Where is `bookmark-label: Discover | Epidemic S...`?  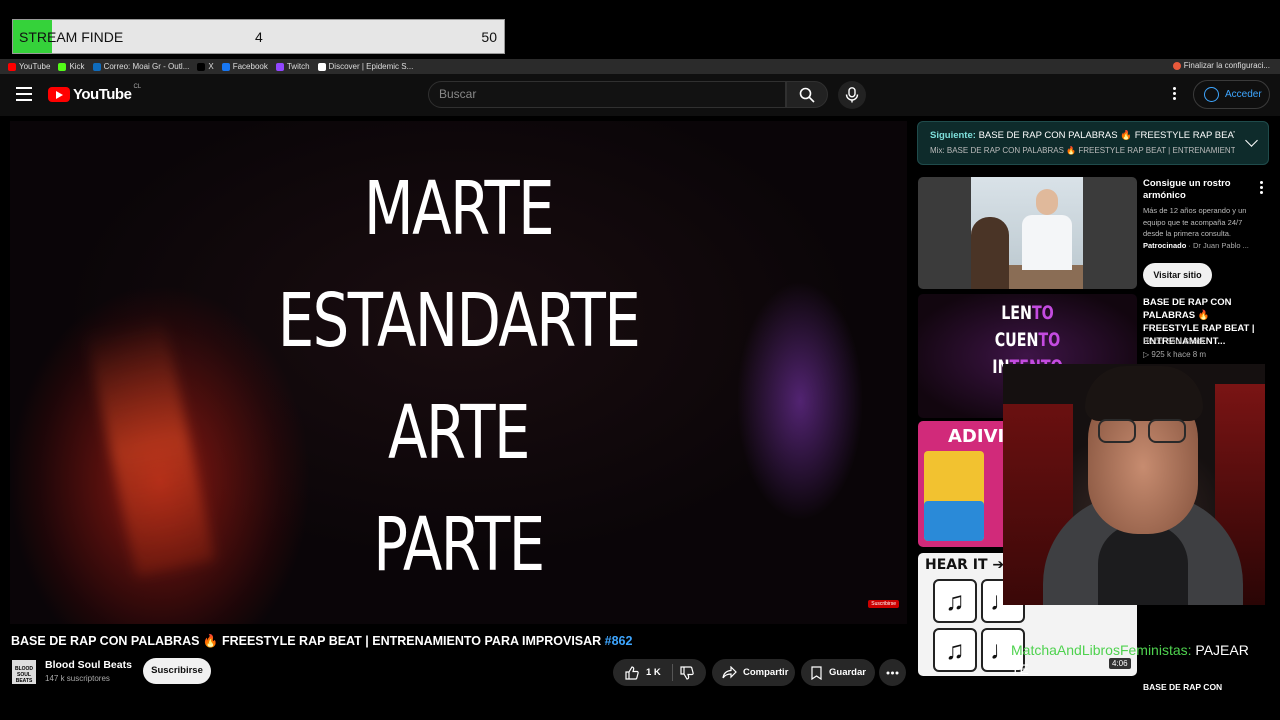
bookmark-label: Discover | Epidemic S... is located at coordinates (371, 66).